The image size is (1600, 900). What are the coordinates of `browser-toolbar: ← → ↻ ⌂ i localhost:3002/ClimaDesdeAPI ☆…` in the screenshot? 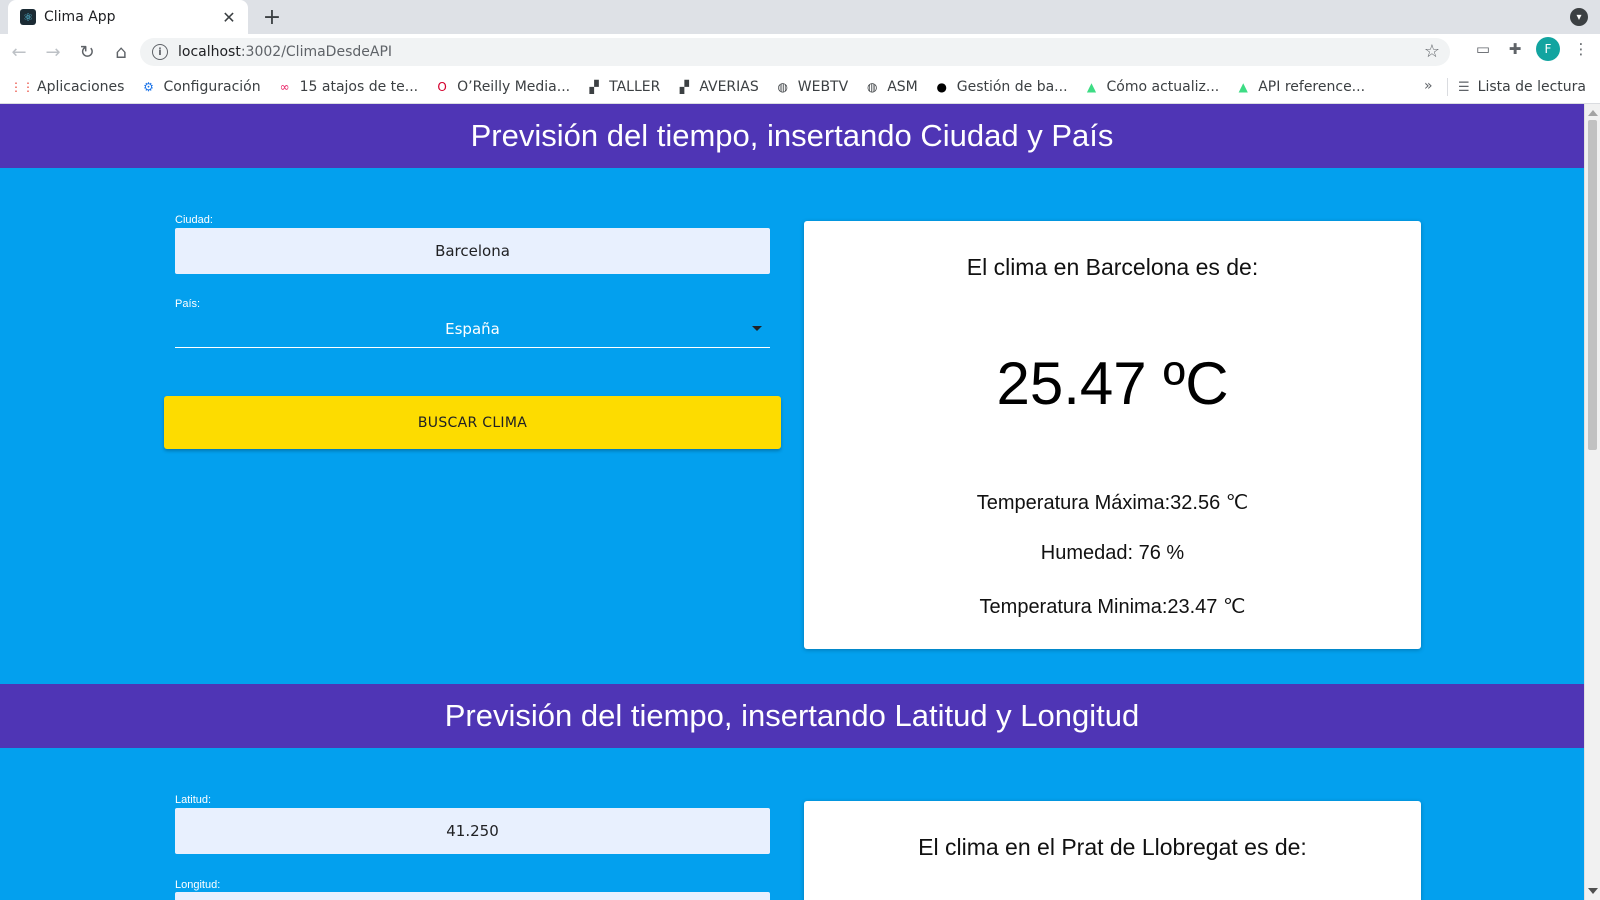 It's located at (800, 52).